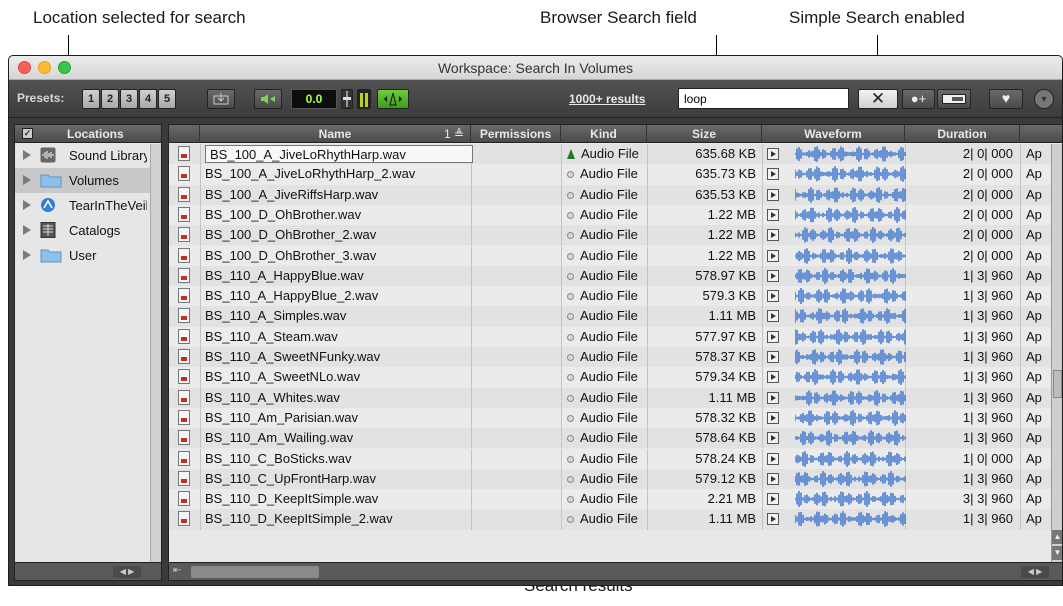 This screenshot has width=1063, height=606. Describe the element at coordinates (336, 418) in the screenshot. I see `file-name: BS_110_Am_Parisian.wav` at that location.